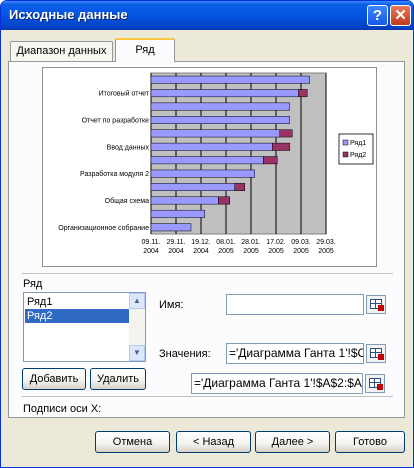 This screenshot has height=468, width=414. I want to click on y-category-label: Отчет по разработке, so click(116, 120).